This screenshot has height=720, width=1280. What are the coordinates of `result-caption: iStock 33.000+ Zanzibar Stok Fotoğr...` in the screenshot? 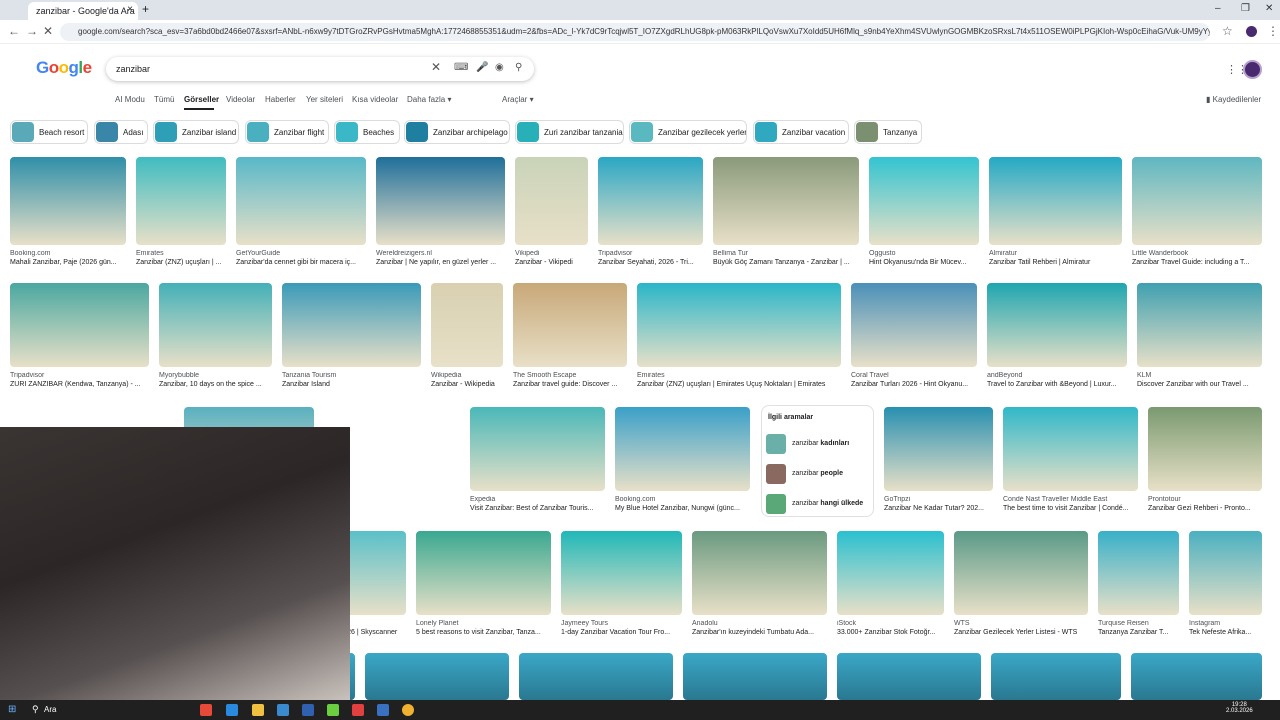 It's located at (890, 628).